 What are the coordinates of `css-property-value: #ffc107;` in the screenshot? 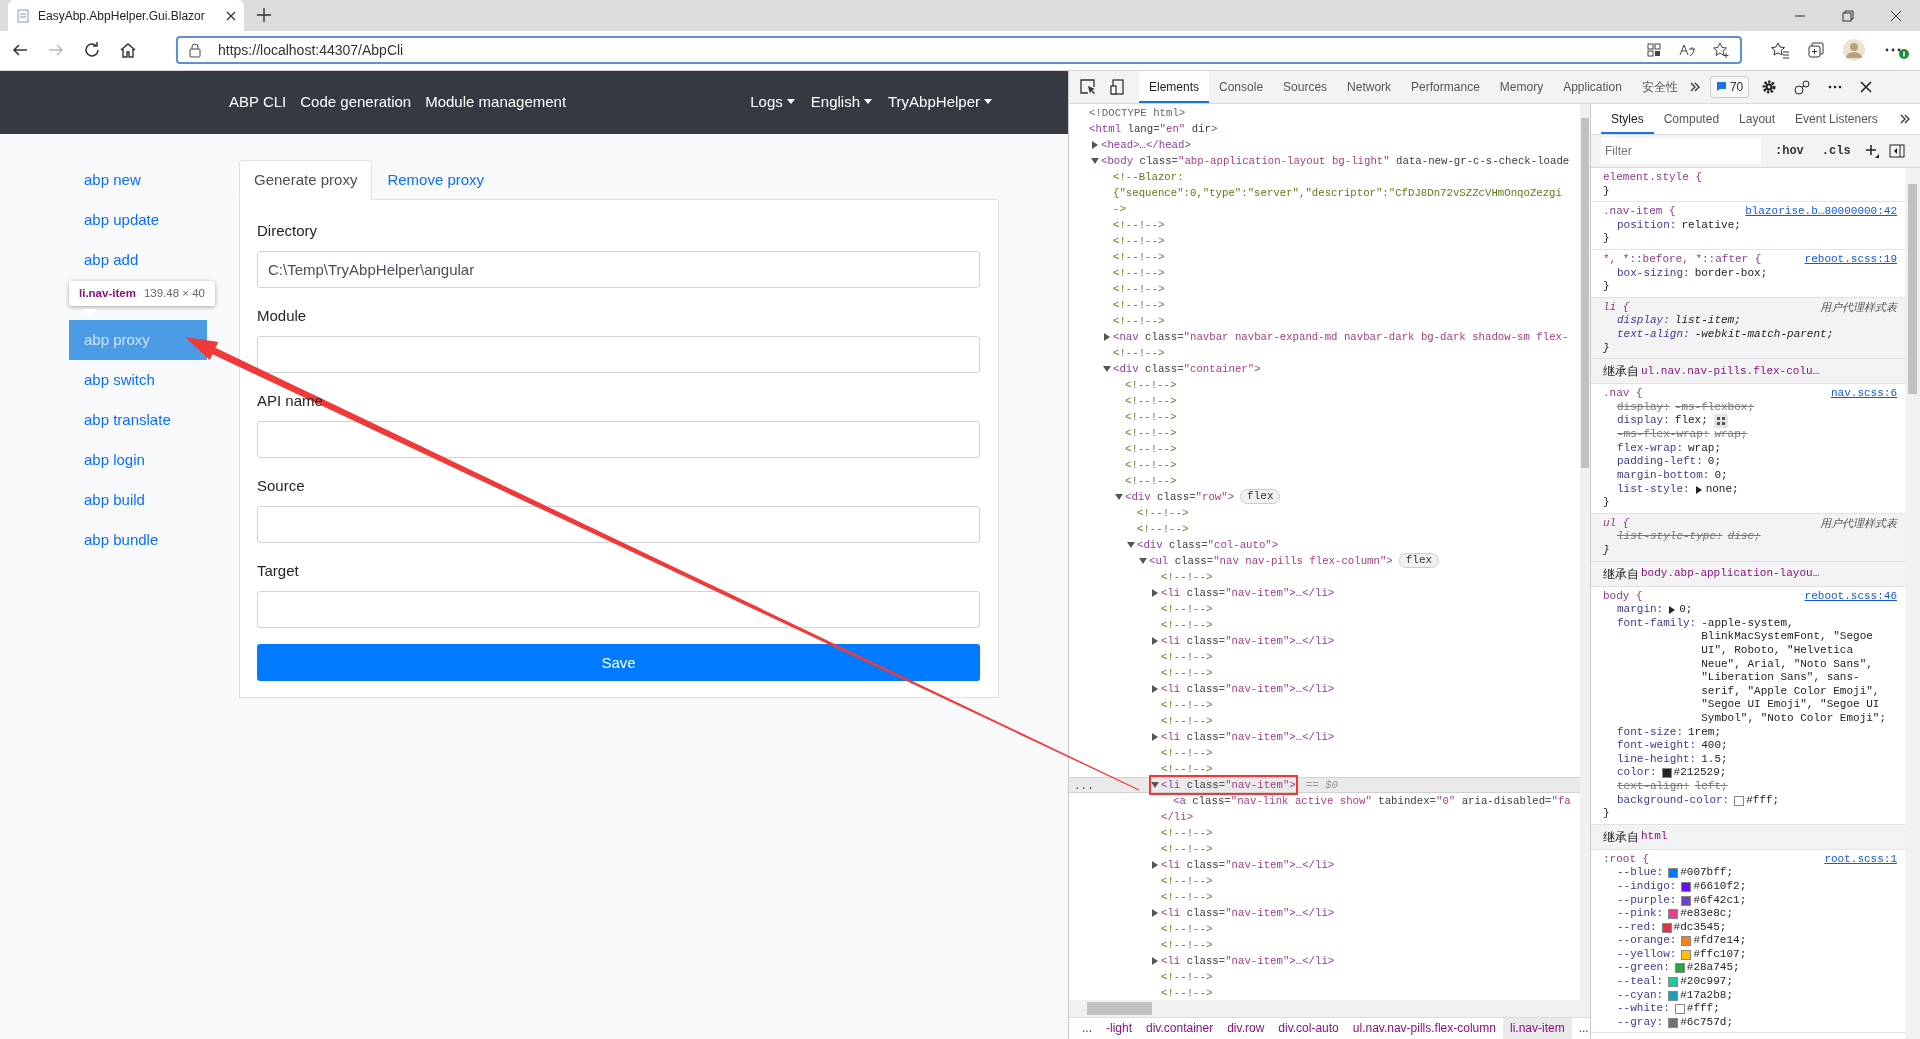 It's located at (1720, 954).